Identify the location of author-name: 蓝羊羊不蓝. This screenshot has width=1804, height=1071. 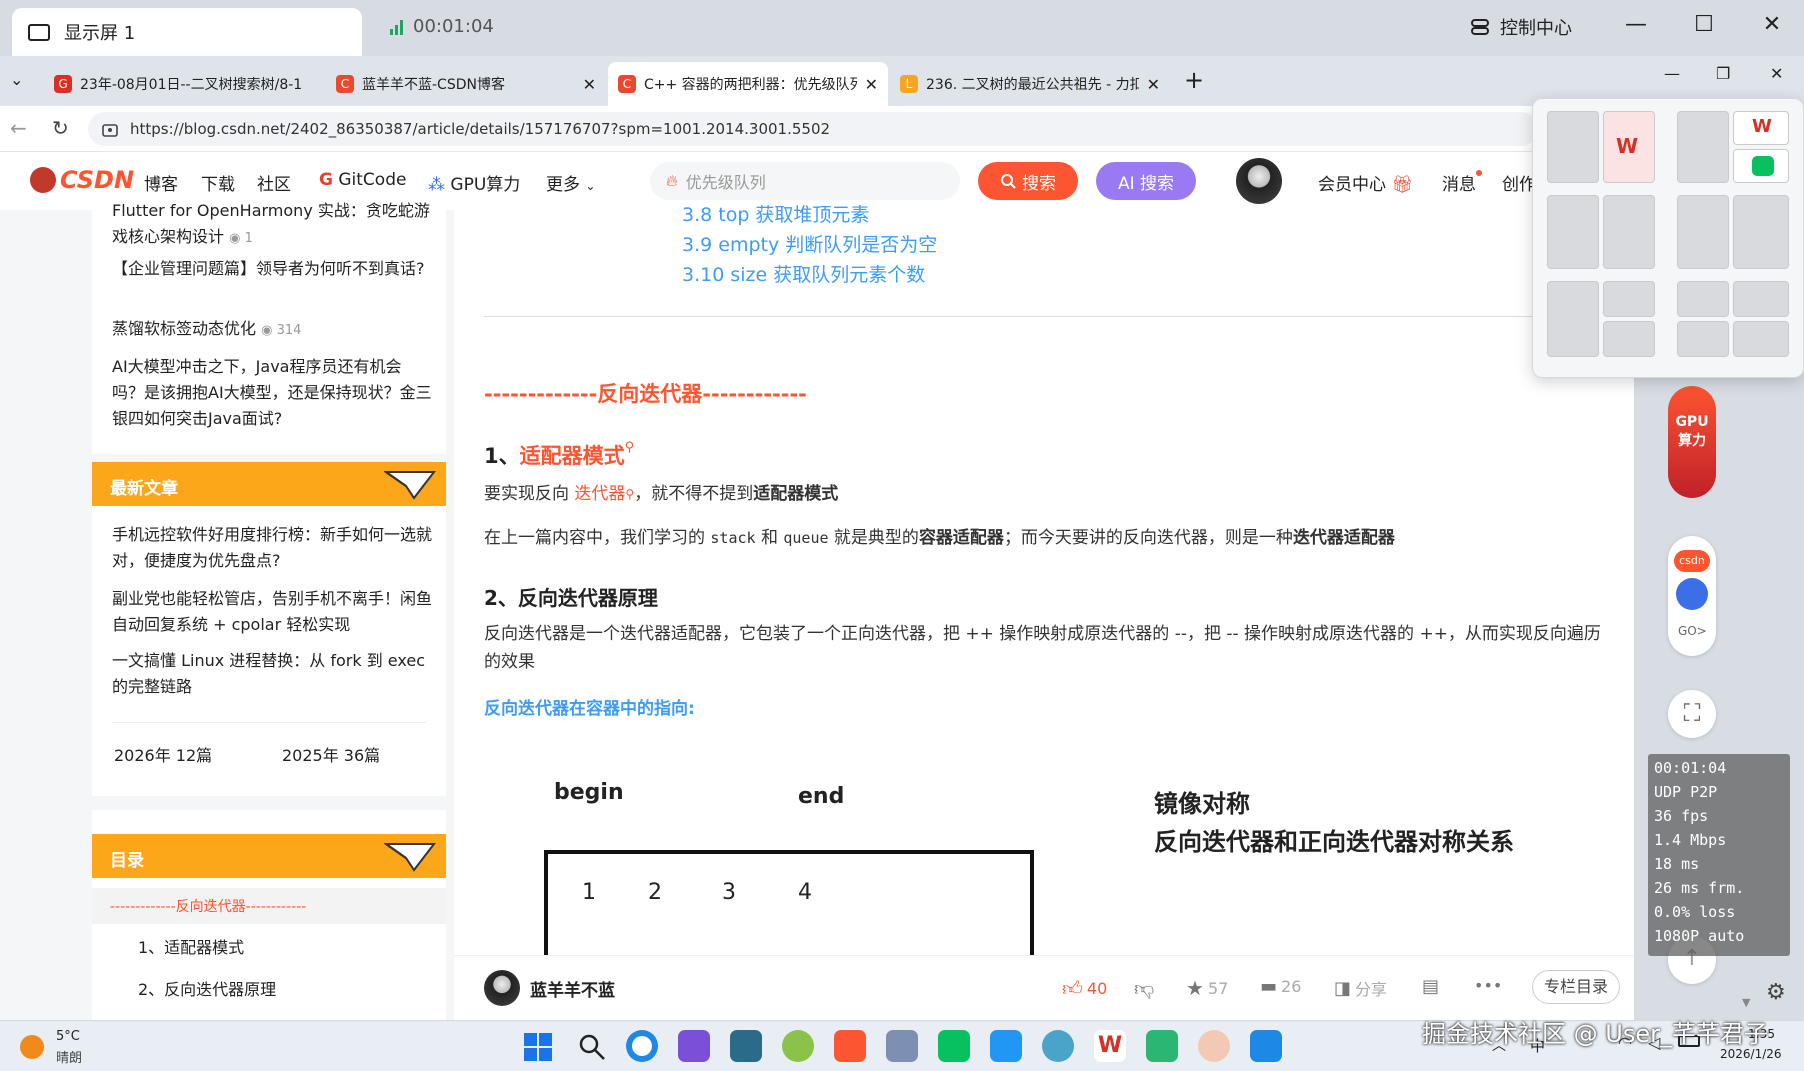
(572, 988).